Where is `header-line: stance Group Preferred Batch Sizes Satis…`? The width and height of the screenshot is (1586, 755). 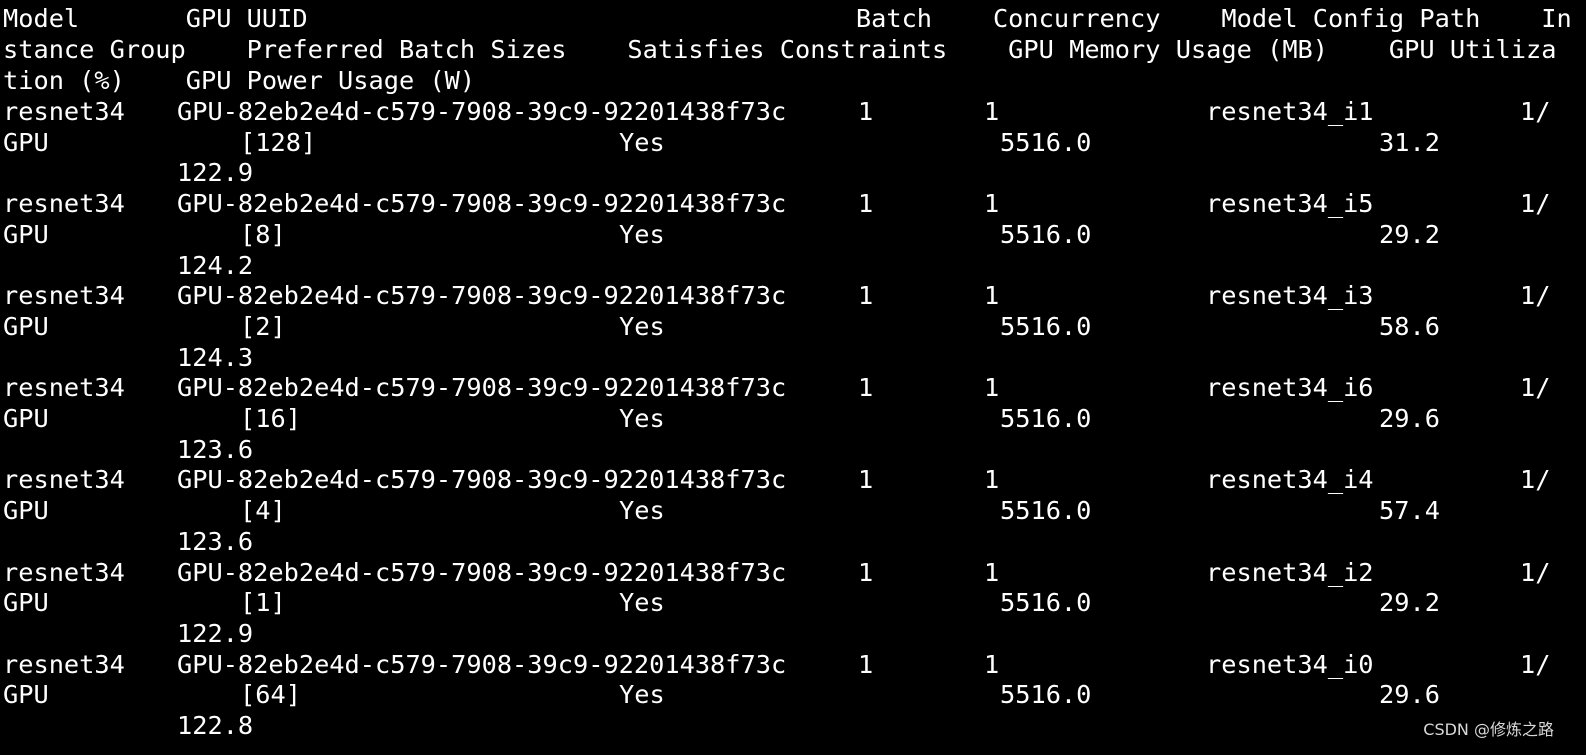
header-line: stance Group Preferred Batch Sizes Satis… is located at coordinates (780, 49).